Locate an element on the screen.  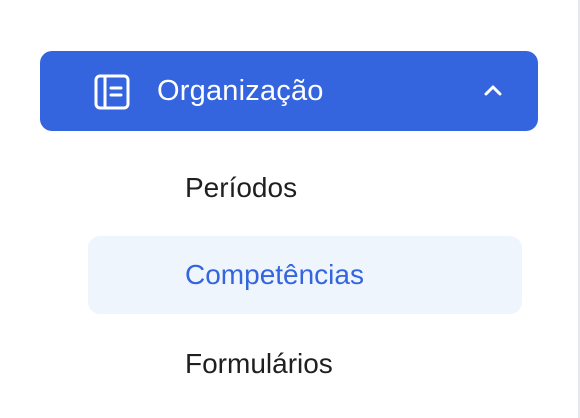
nav-item-competencias: Competências is located at coordinates (305, 275).